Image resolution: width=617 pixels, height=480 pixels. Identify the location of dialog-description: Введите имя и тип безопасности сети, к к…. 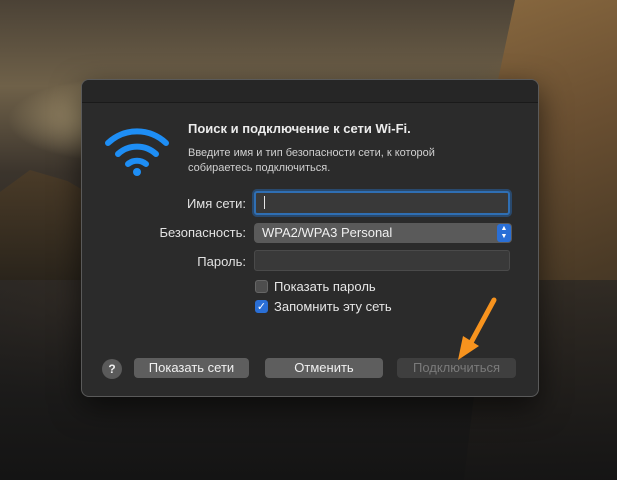
(338, 161).